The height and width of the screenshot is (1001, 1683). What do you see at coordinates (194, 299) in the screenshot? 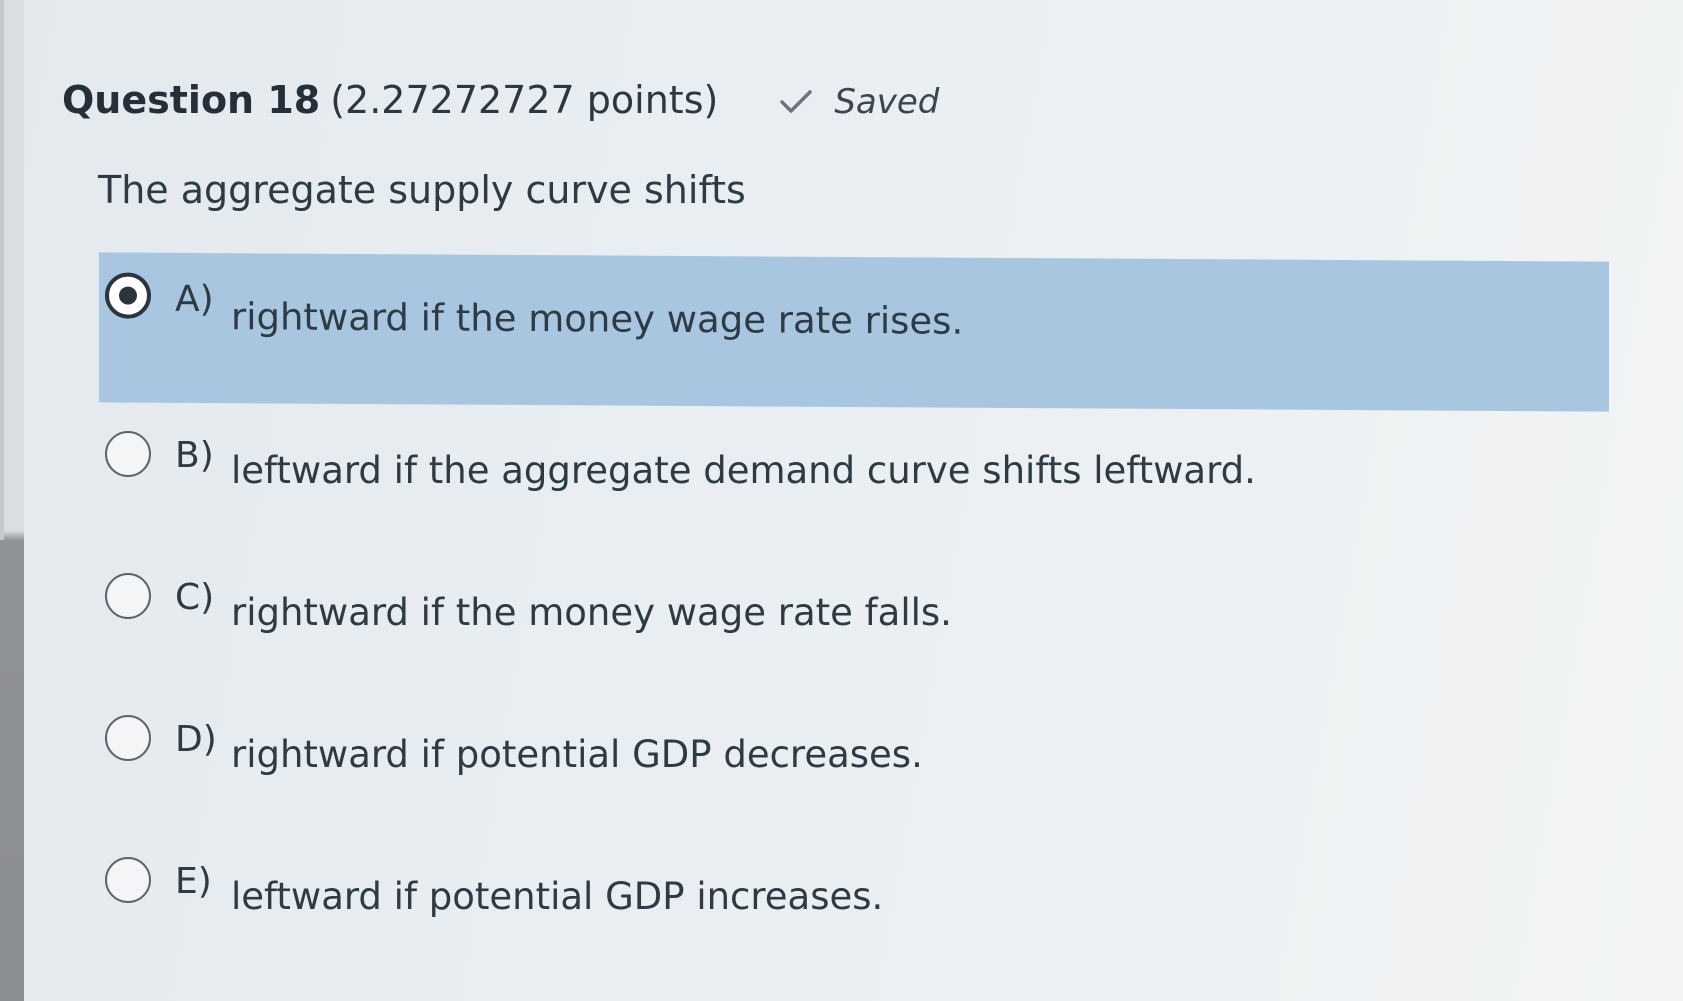
I see `answer-letter: A)` at bounding box center [194, 299].